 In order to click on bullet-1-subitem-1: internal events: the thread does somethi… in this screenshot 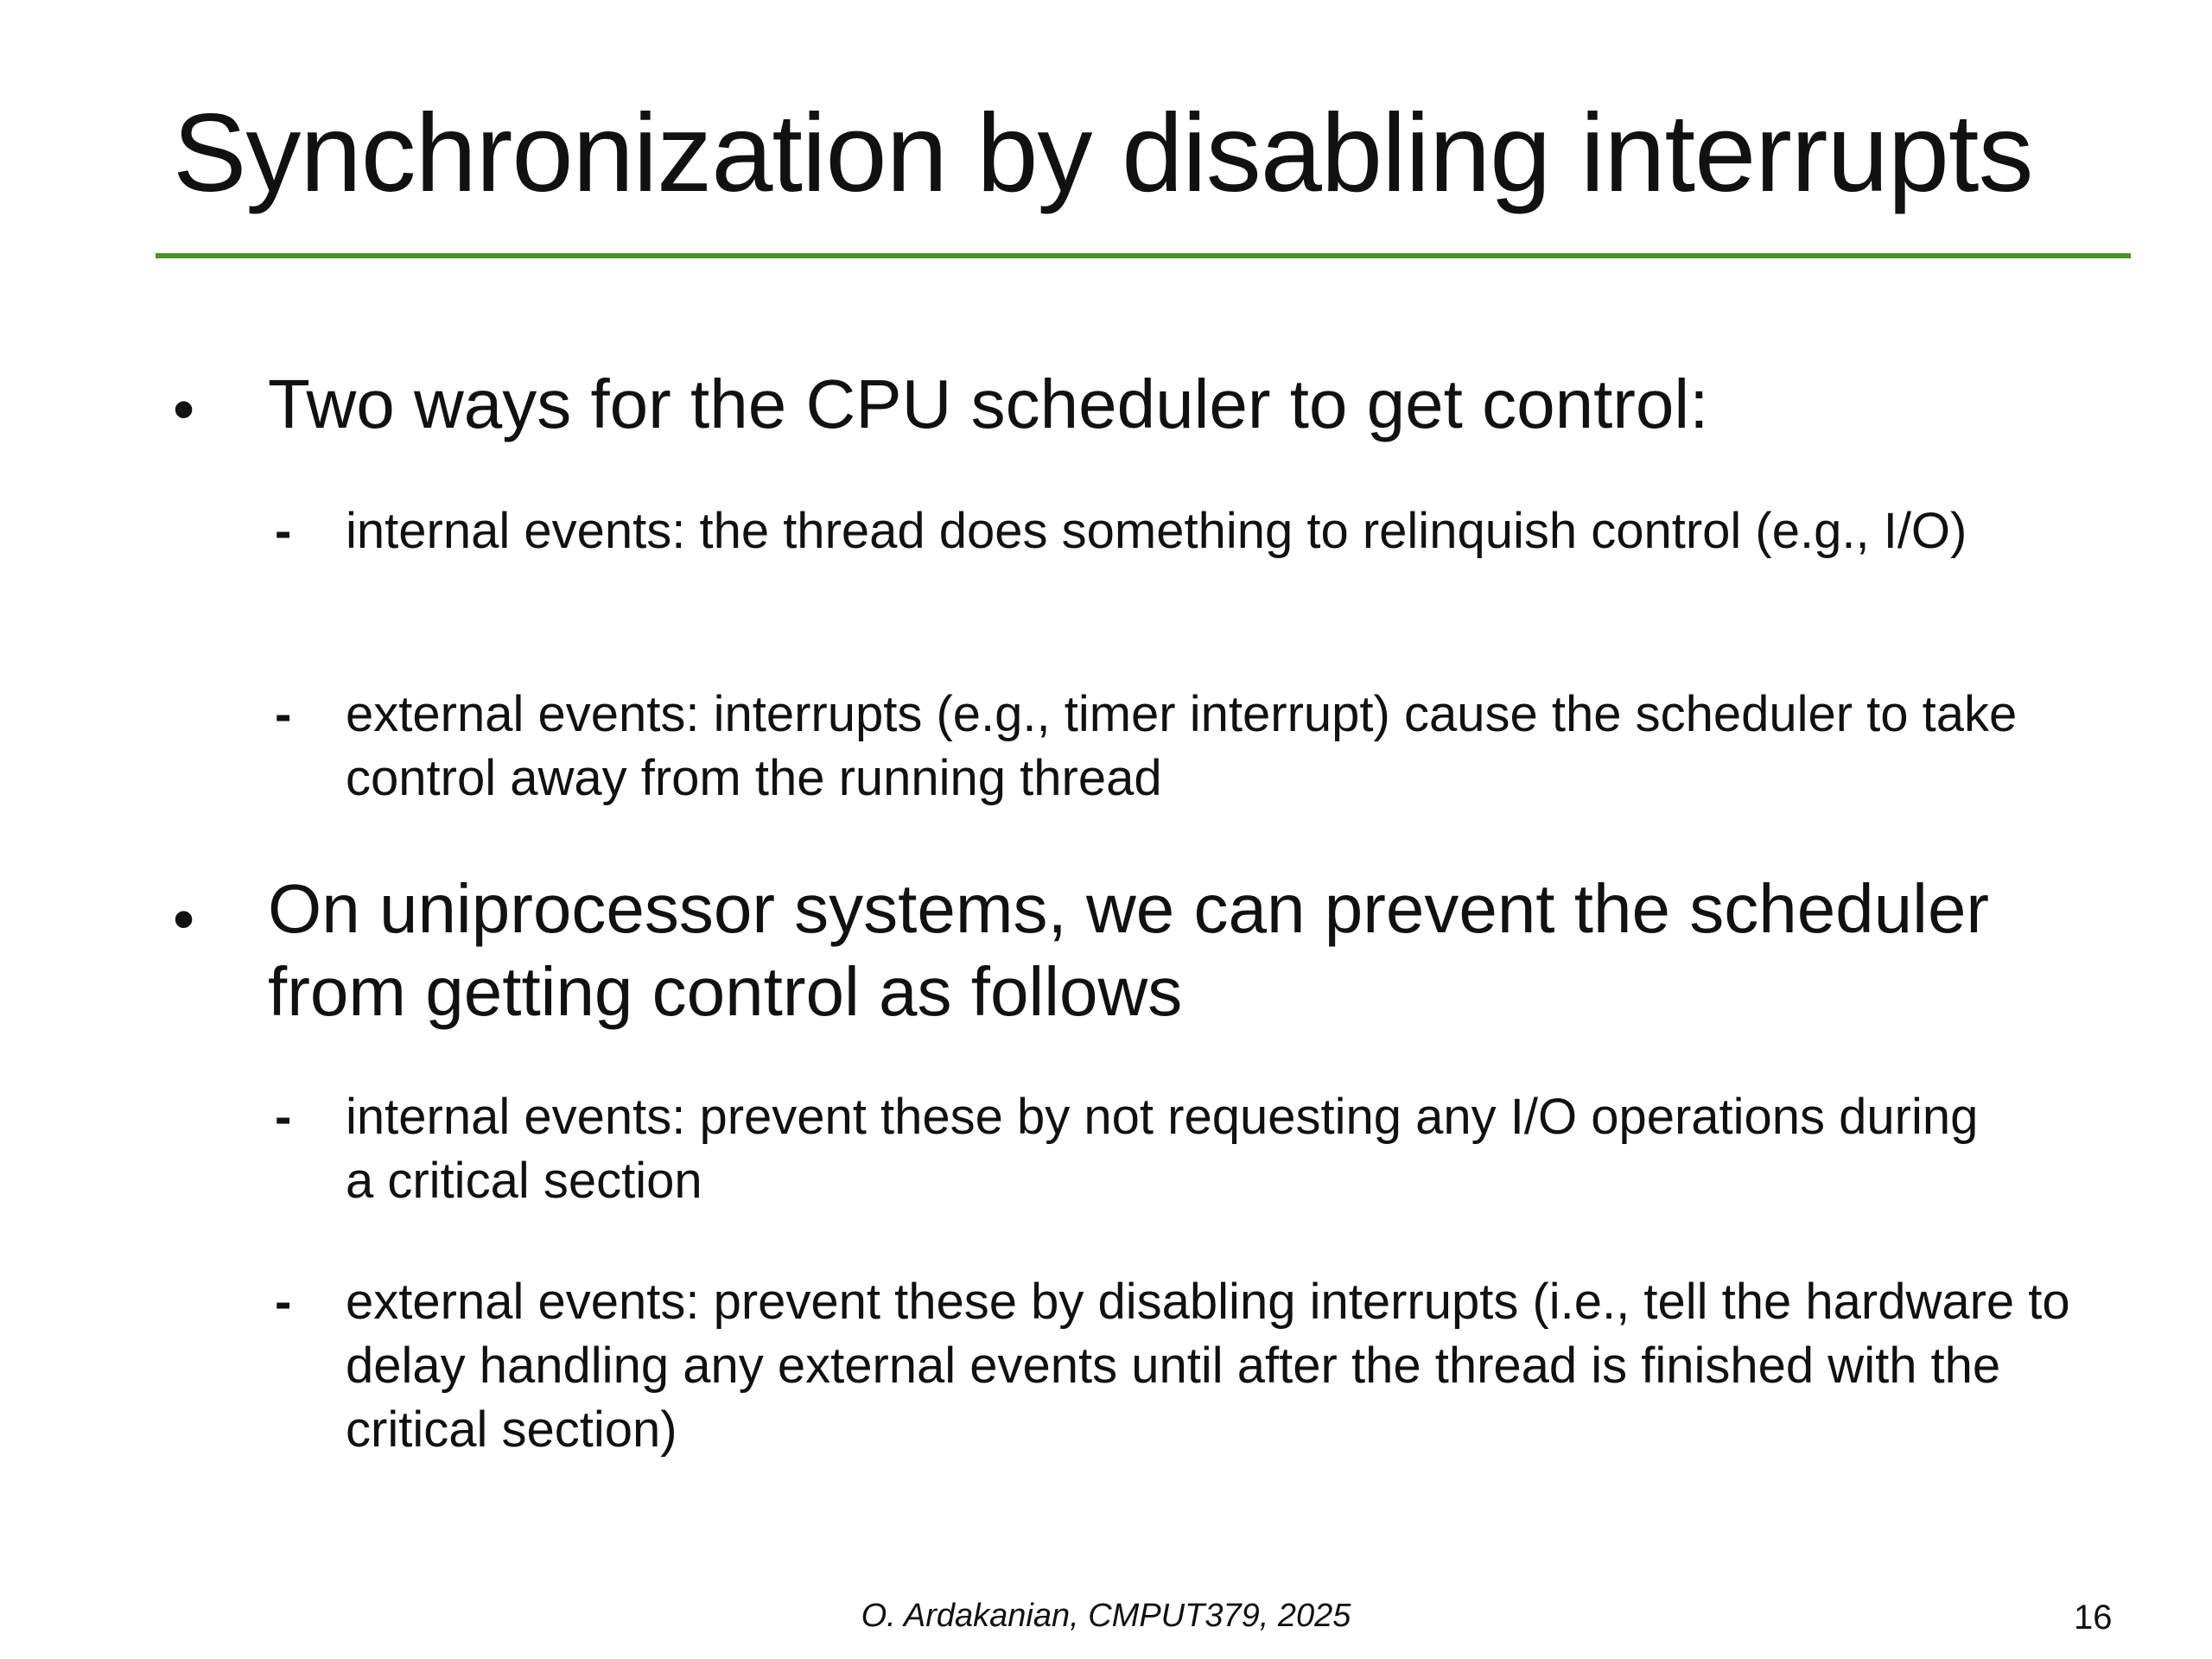, I will do `click(1156, 531)`.